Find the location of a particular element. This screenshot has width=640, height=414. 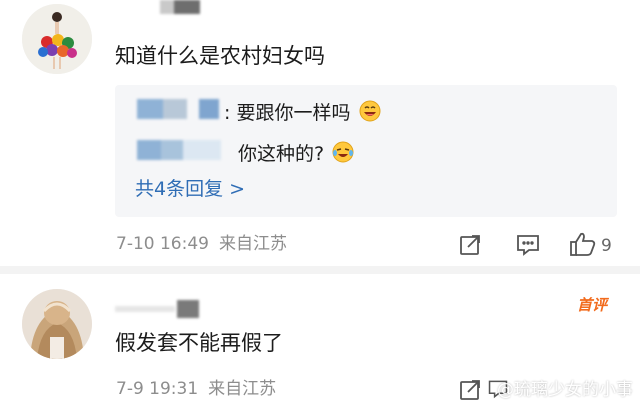

tears-of-joy-icon is located at coordinates (343, 154).